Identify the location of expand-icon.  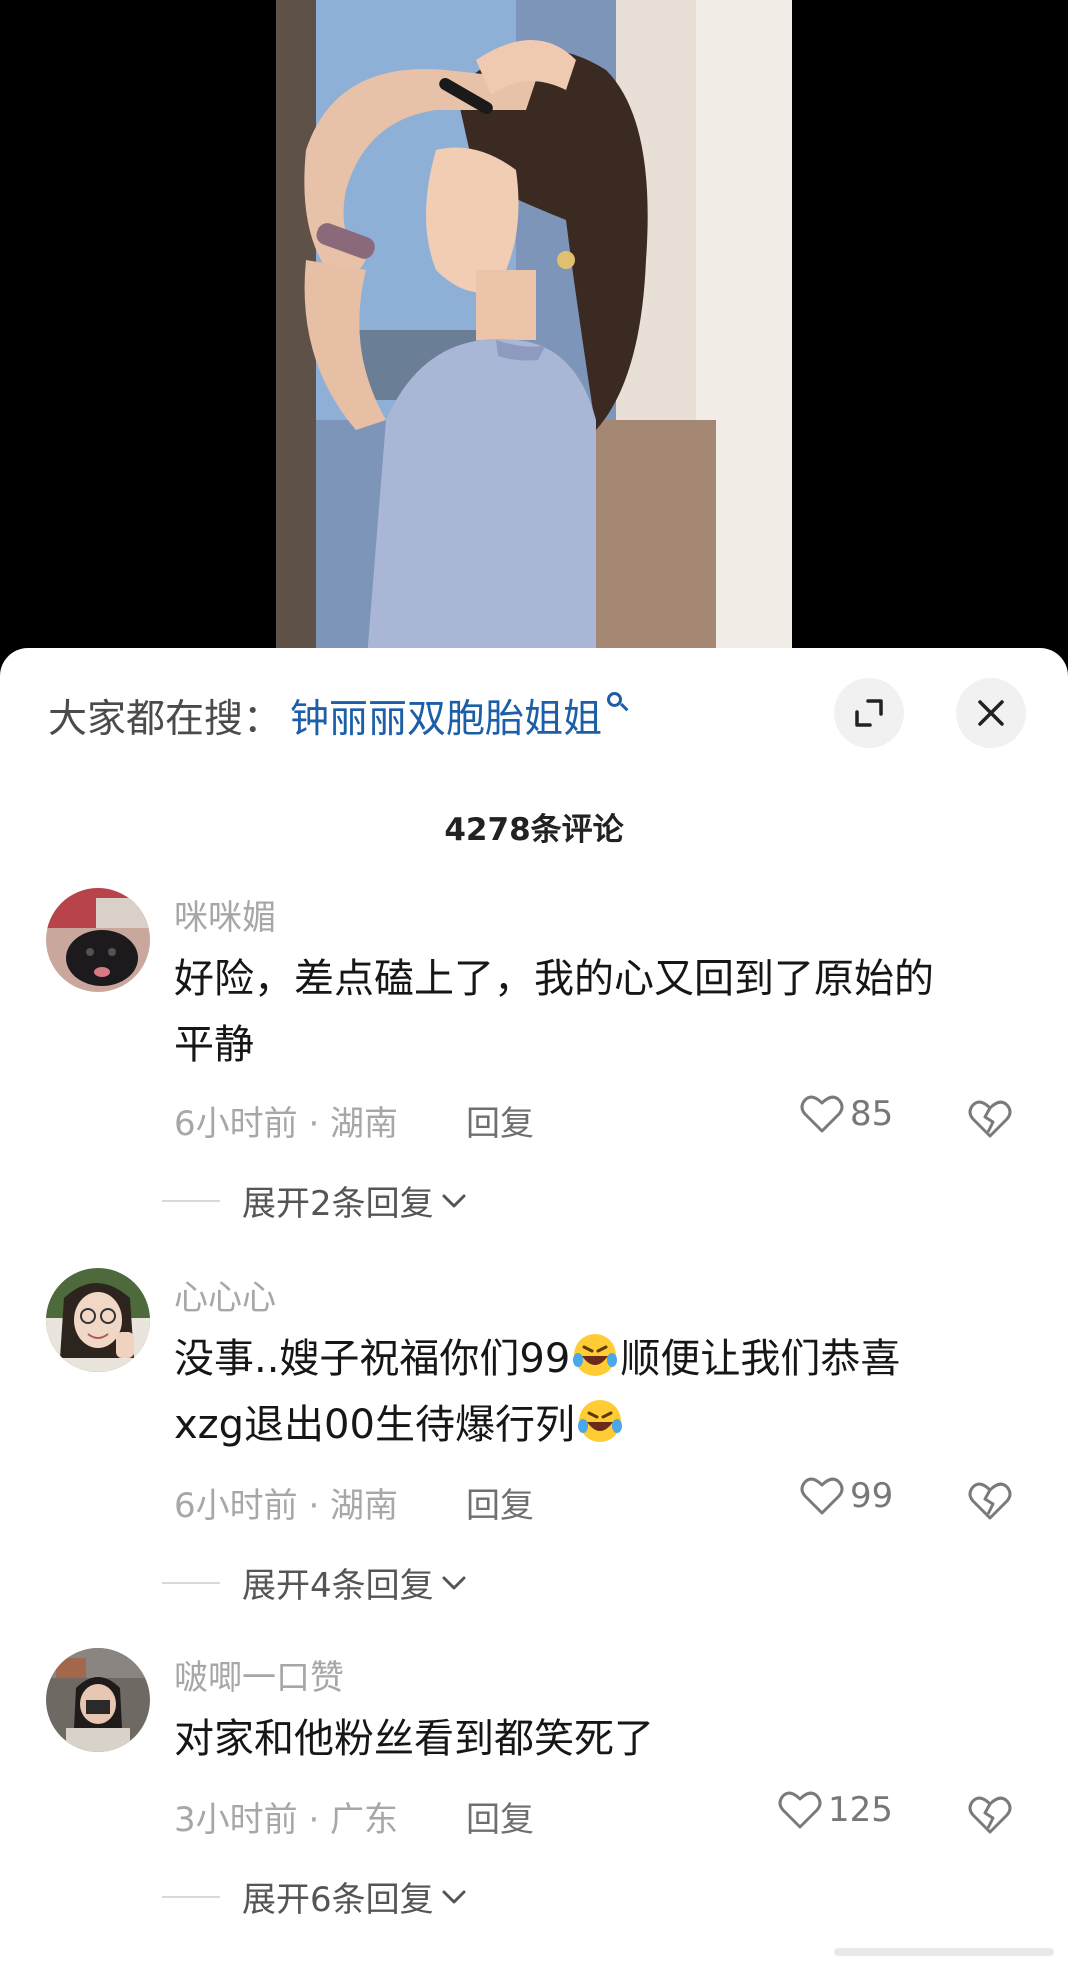
(869, 713).